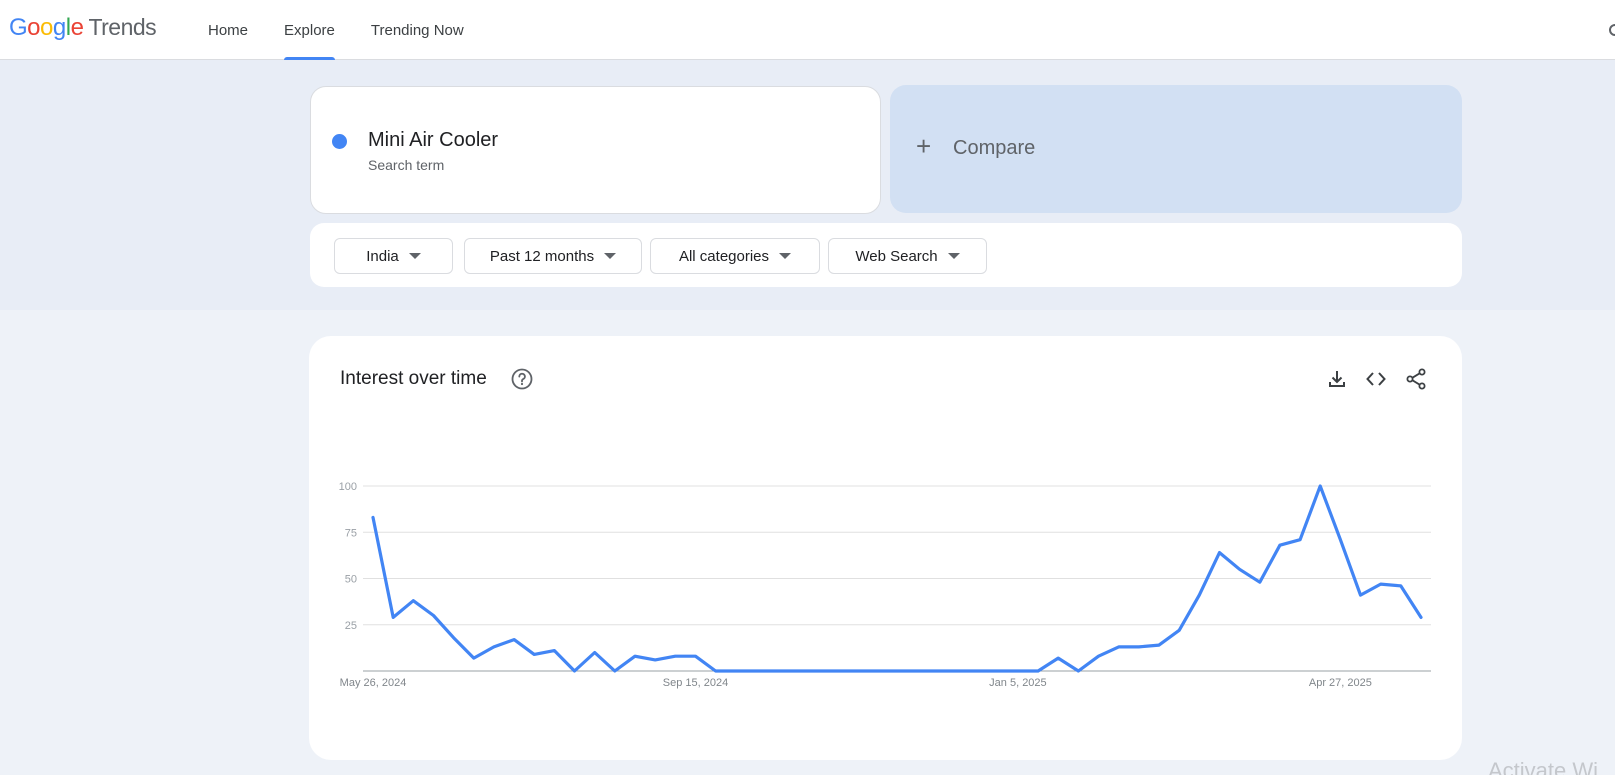  Describe the element at coordinates (77, 27) in the screenshot. I see `logo-letter: e` at that location.